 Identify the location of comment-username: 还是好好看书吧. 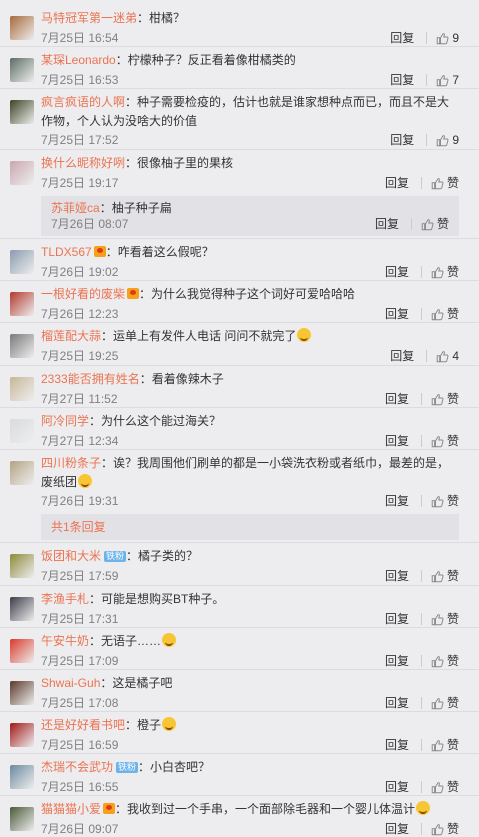
(83, 725).